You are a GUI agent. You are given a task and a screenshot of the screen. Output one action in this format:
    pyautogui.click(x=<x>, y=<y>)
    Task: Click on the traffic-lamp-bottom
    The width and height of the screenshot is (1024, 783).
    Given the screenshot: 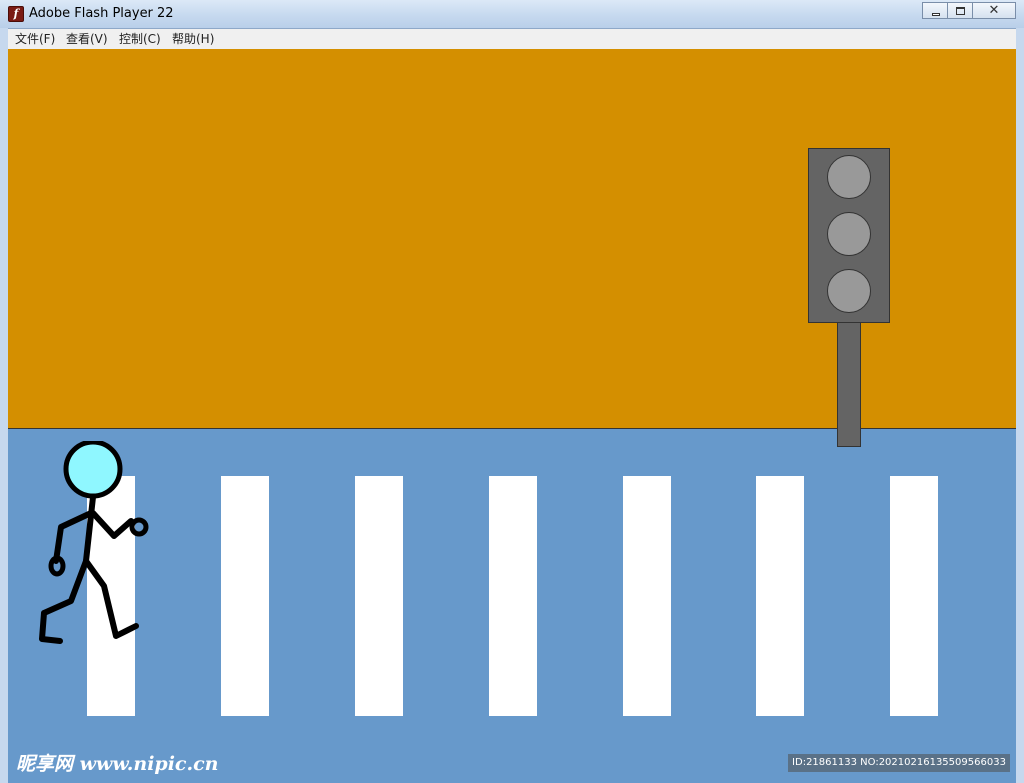 What is the action you would take?
    pyautogui.click(x=849, y=291)
    